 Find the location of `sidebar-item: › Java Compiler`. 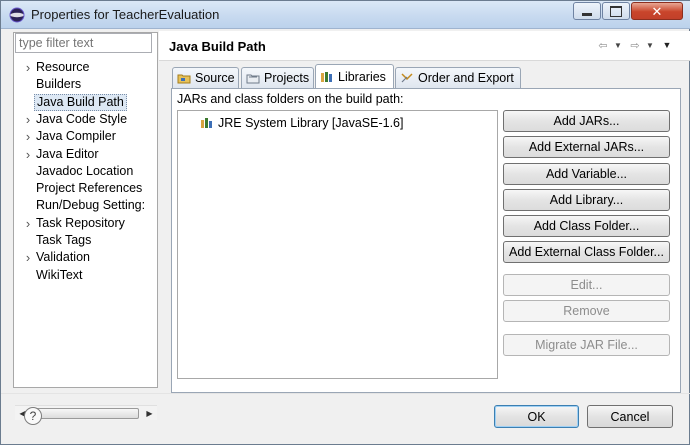

sidebar-item: › Java Compiler is located at coordinates (85, 136).